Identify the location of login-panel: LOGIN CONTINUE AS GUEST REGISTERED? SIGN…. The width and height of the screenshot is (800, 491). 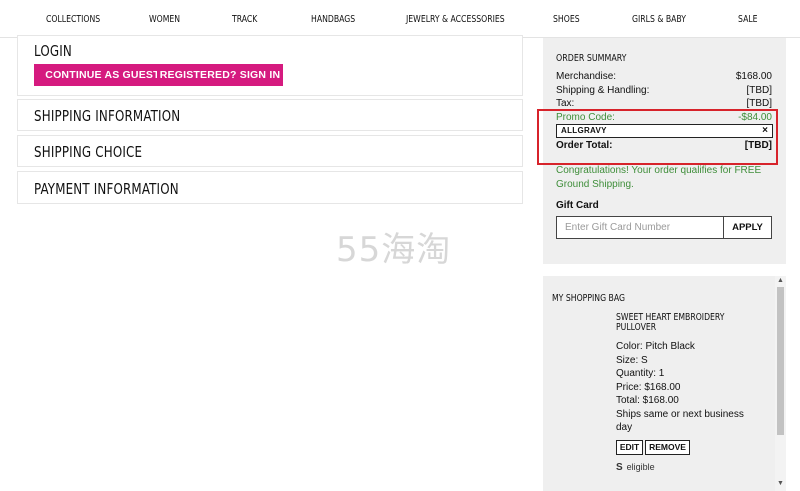
(270, 65).